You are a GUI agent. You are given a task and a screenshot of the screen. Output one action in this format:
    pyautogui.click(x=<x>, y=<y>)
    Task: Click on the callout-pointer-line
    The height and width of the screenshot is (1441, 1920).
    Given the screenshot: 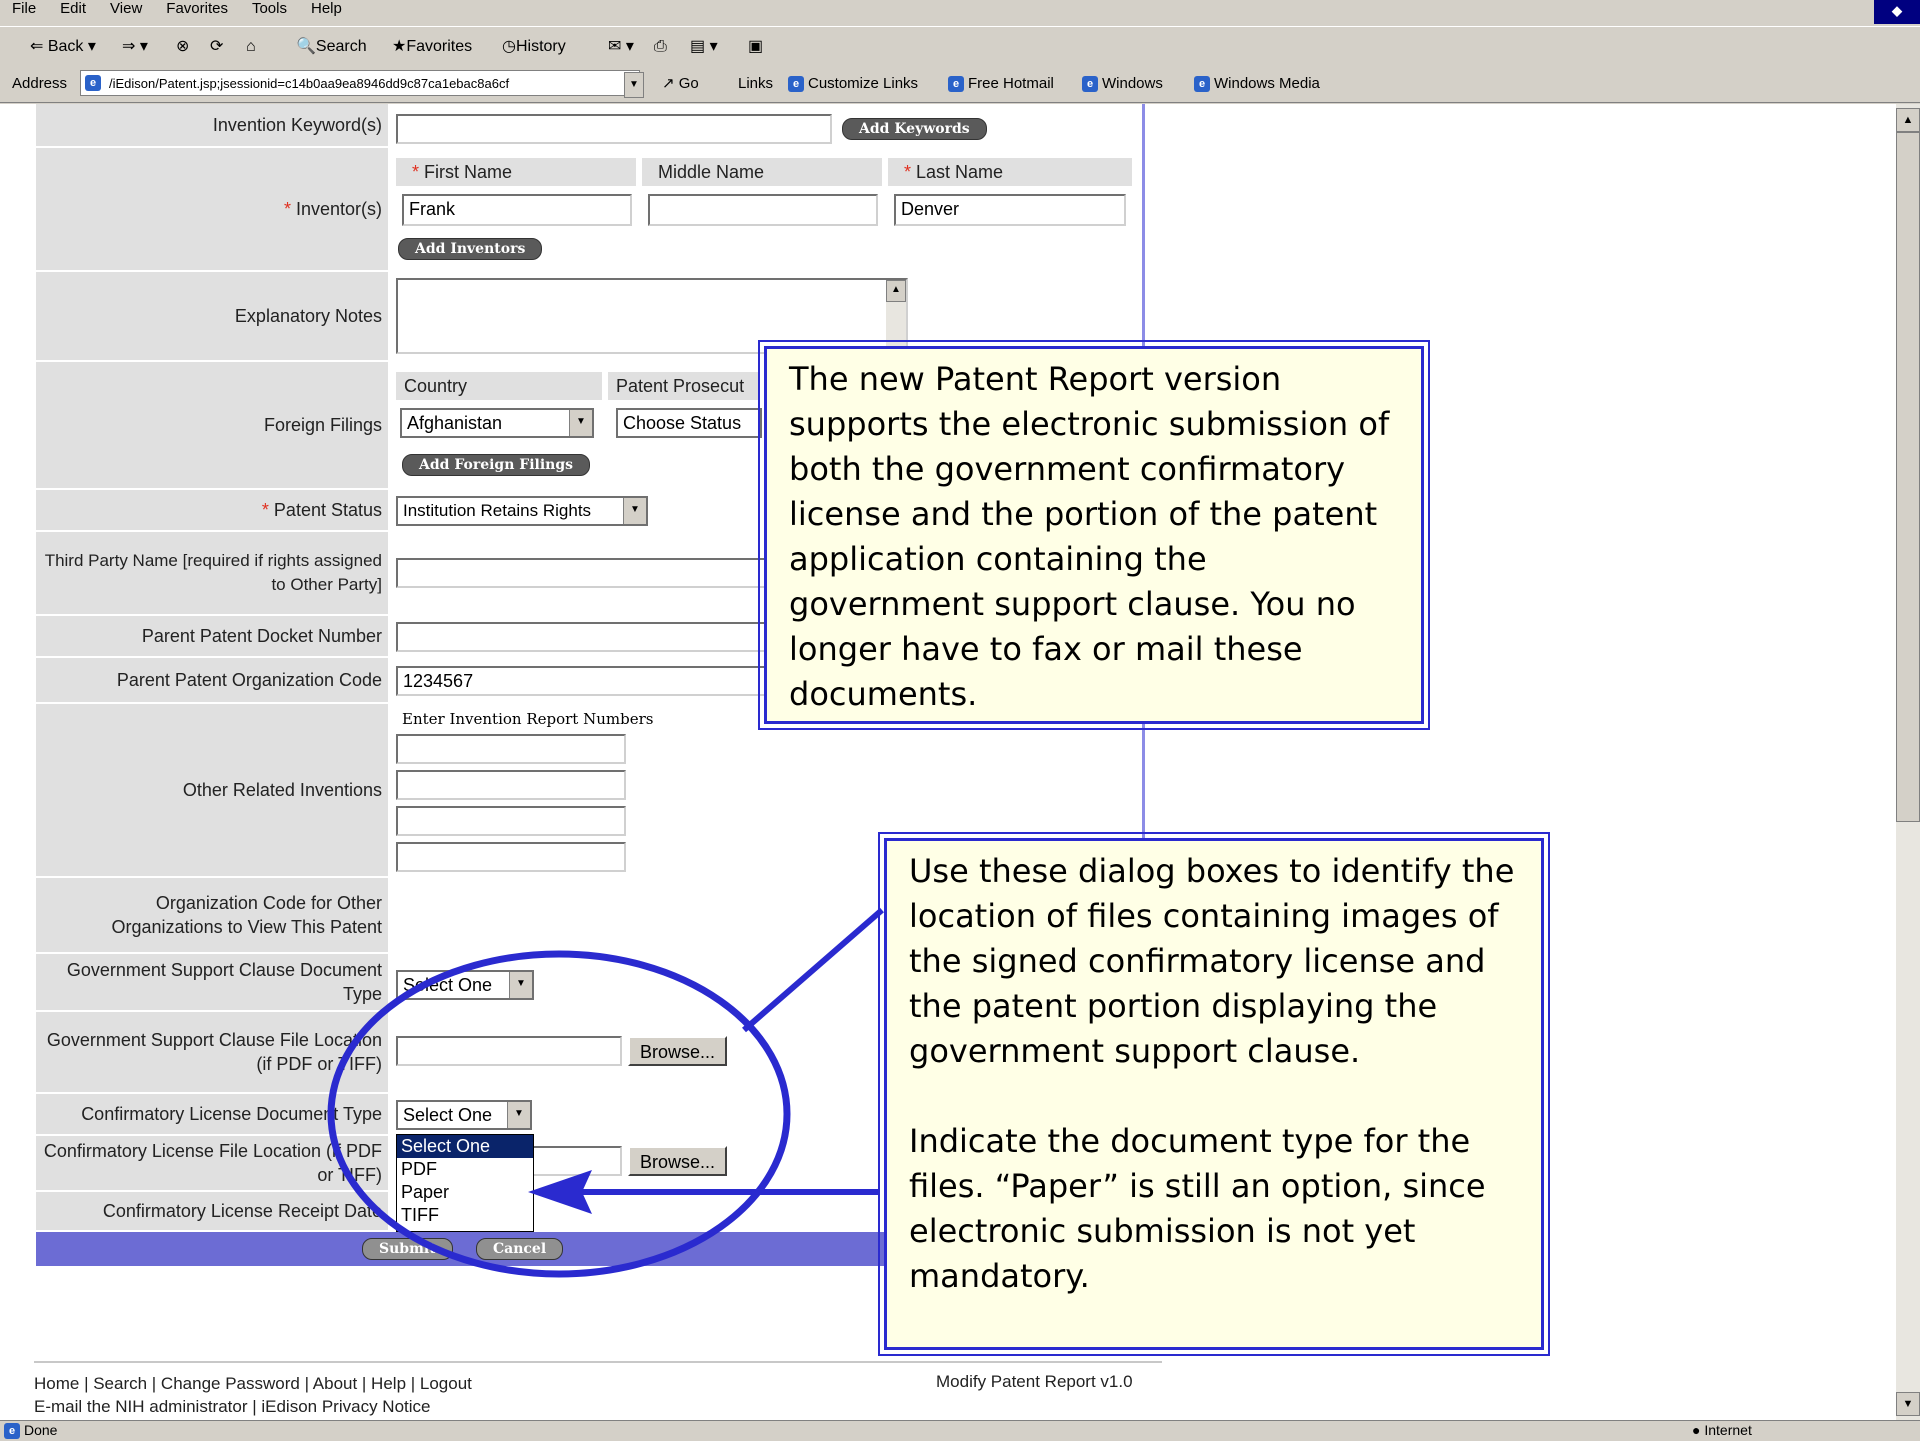 What is the action you would take?
    pyautogui.click(x=813, y=970)
    